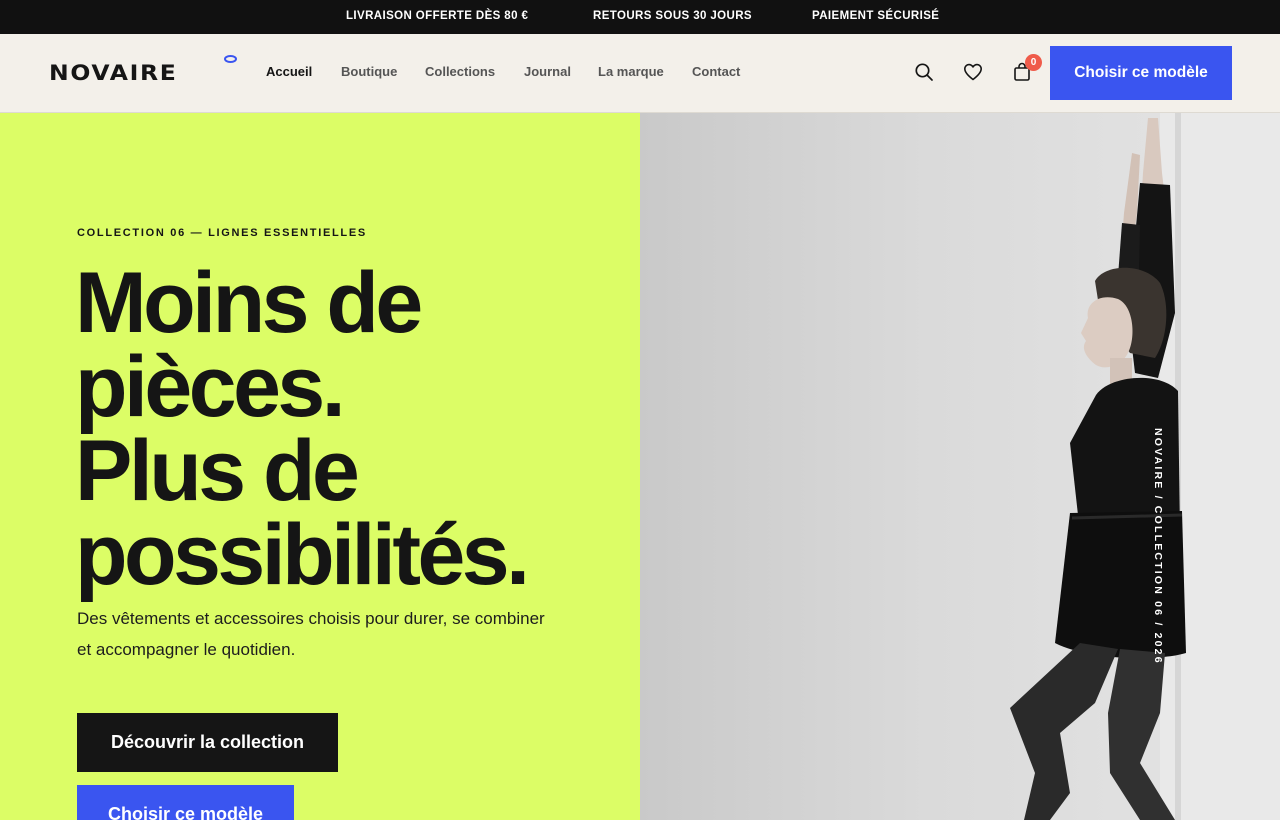 The height and width of the screenshot is (820, 1280). I want to click on logo-mark-icon, so click(230, 59).